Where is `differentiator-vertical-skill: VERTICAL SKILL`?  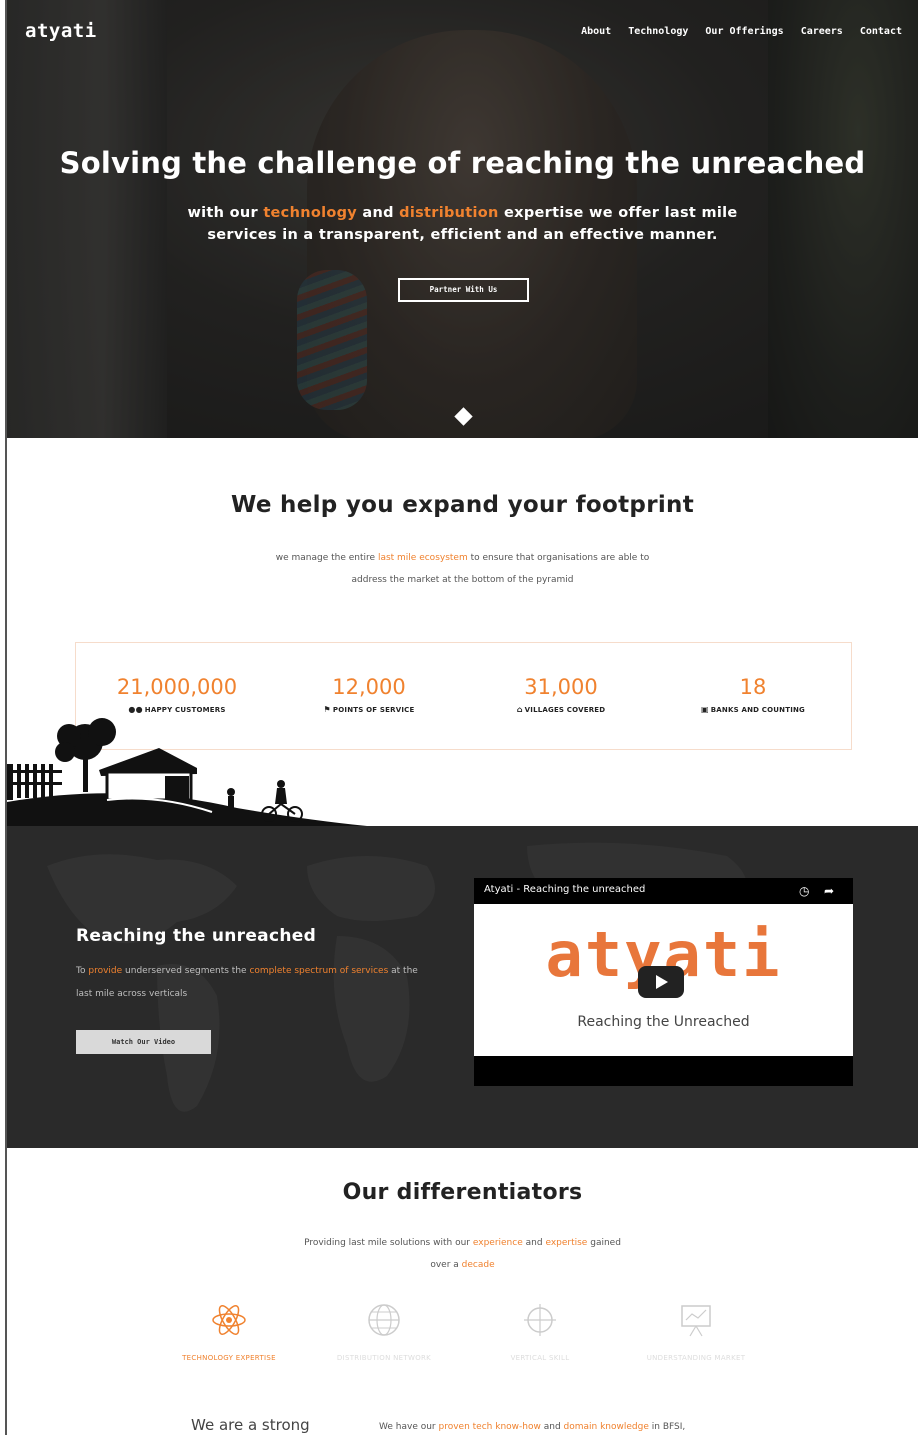 differentiator-vertical-skill: VERTICAL SKILL is located at coordinates (540, 1331).